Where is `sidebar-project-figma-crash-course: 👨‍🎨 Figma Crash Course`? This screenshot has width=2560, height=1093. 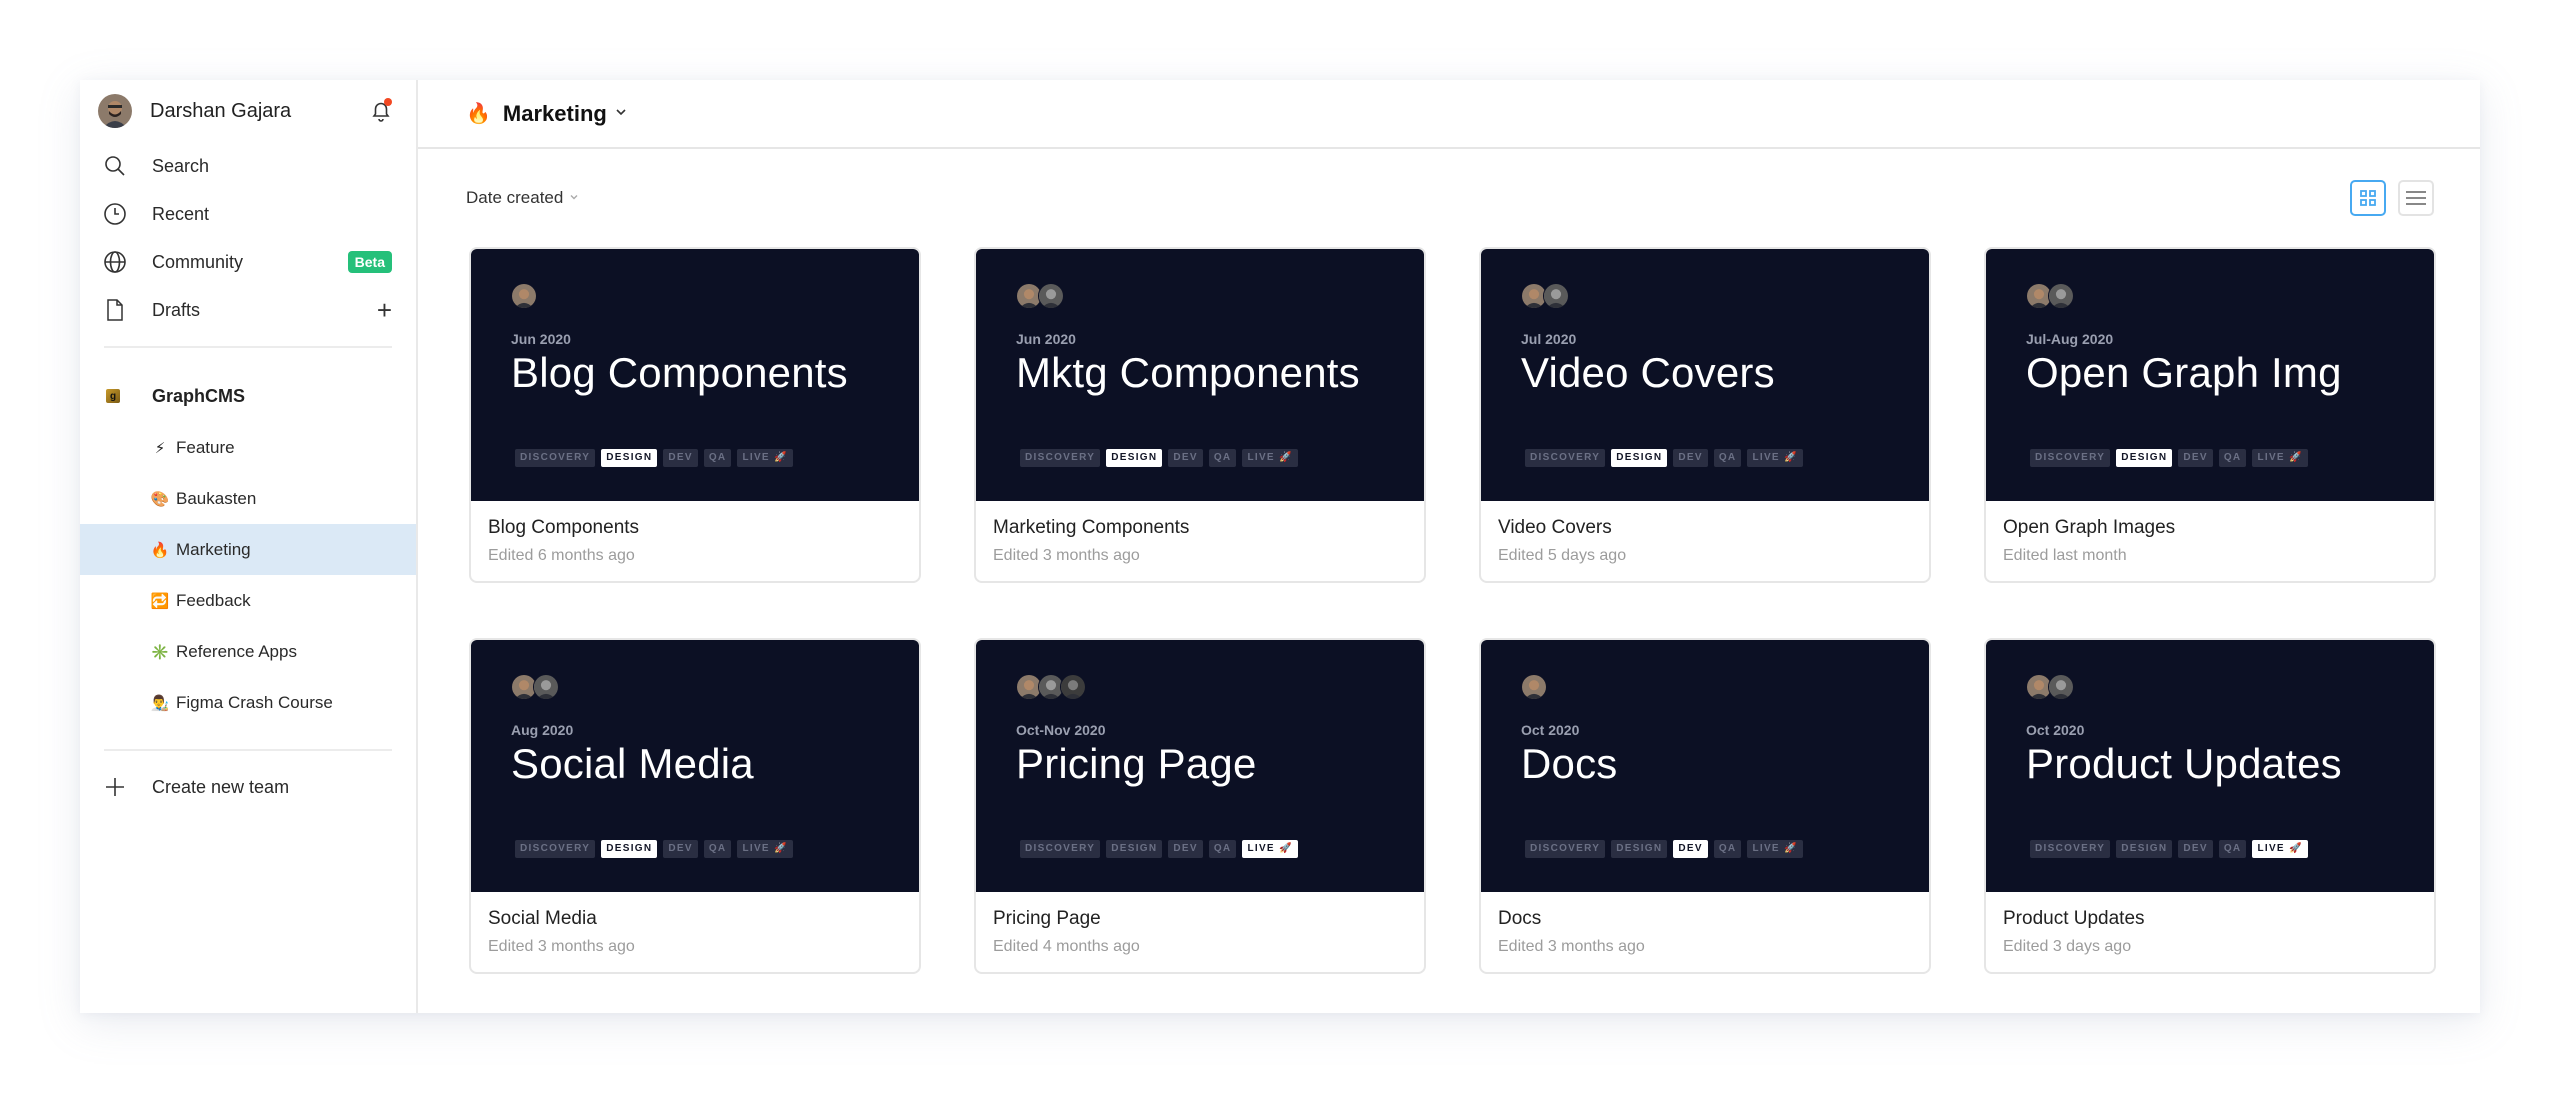
sidebar-project-figma-crash-course: 👨‍🎨 Figma Crash Course is located at coordinates (248, 702).